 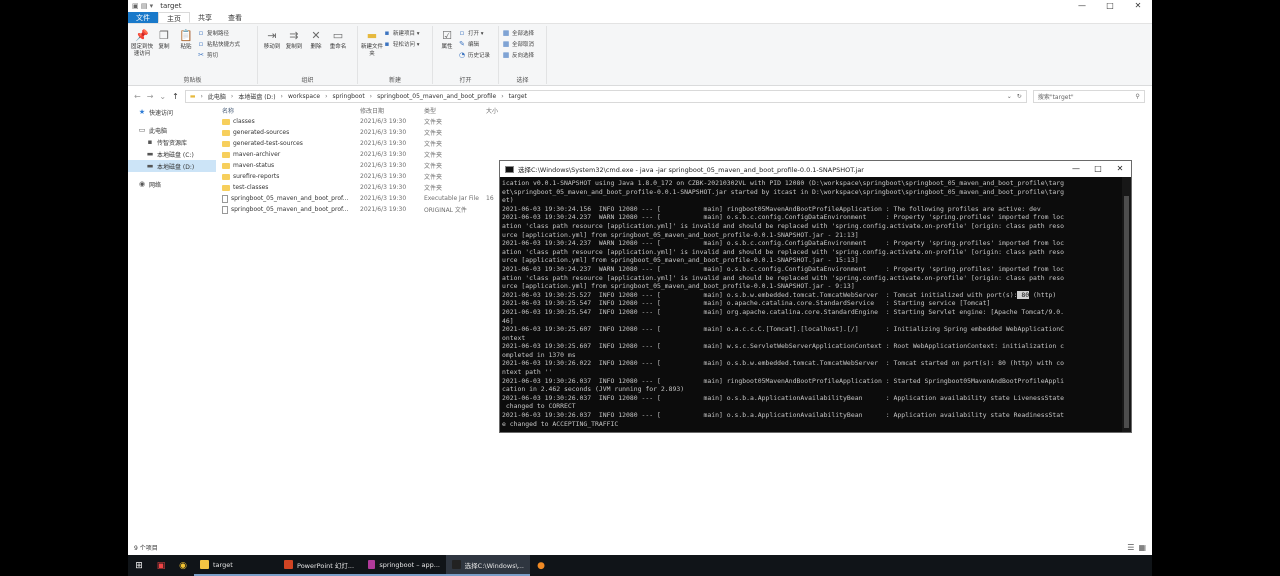 What do you see at coordinates (1126, 312) in the screenshot?
I see `cmd-scrollbar-thumb` at bounding box center [1126, 312].